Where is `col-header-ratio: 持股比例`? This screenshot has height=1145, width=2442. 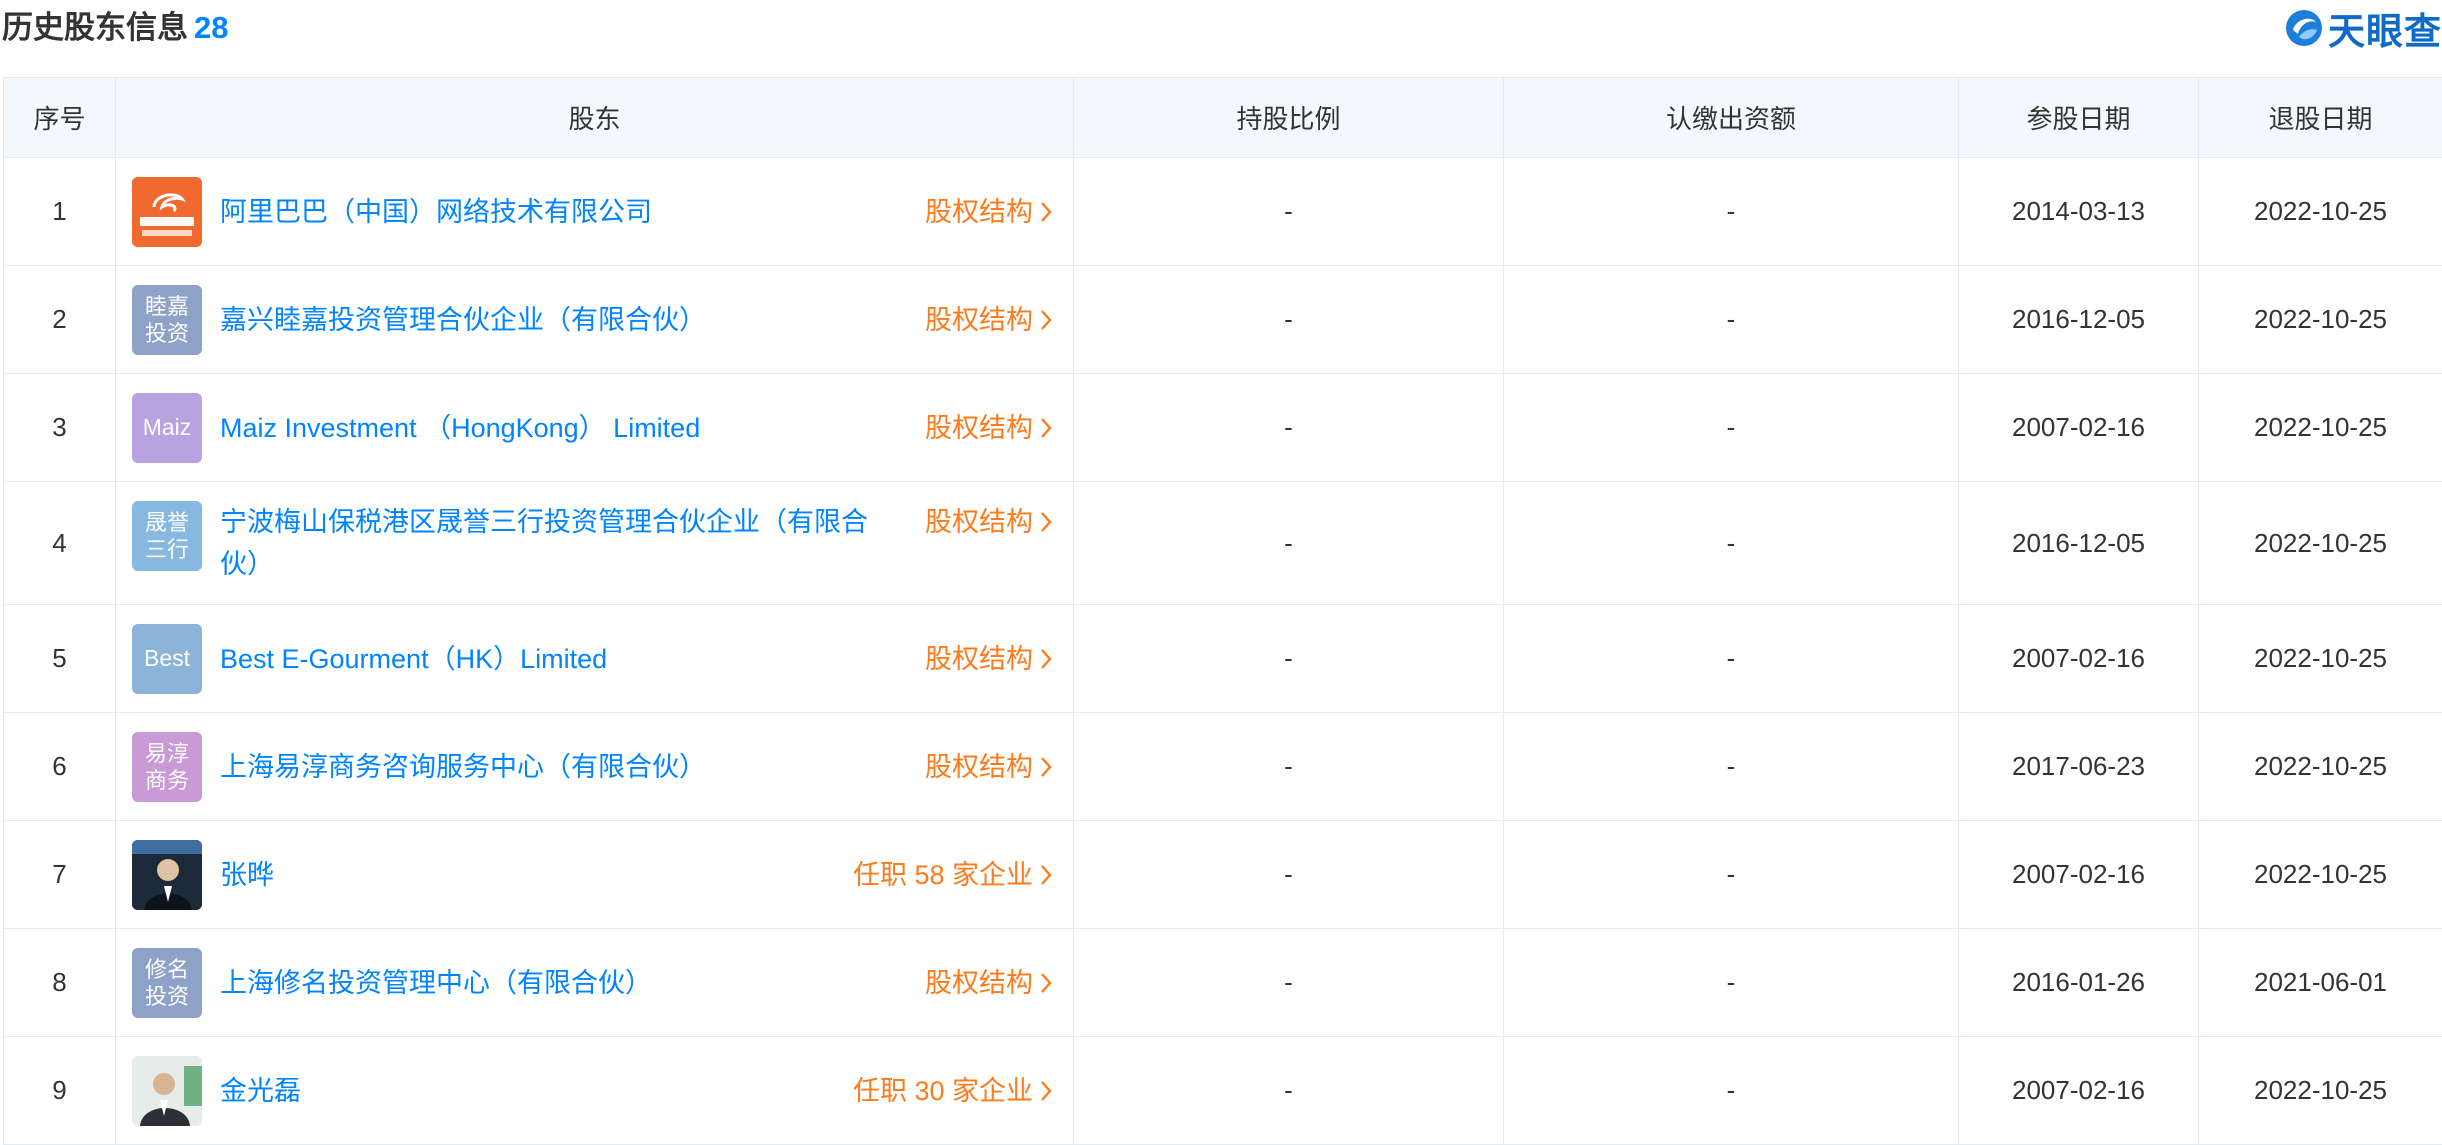 col-header-ratio: 持股比例 is located at coordinates (1289, 118).